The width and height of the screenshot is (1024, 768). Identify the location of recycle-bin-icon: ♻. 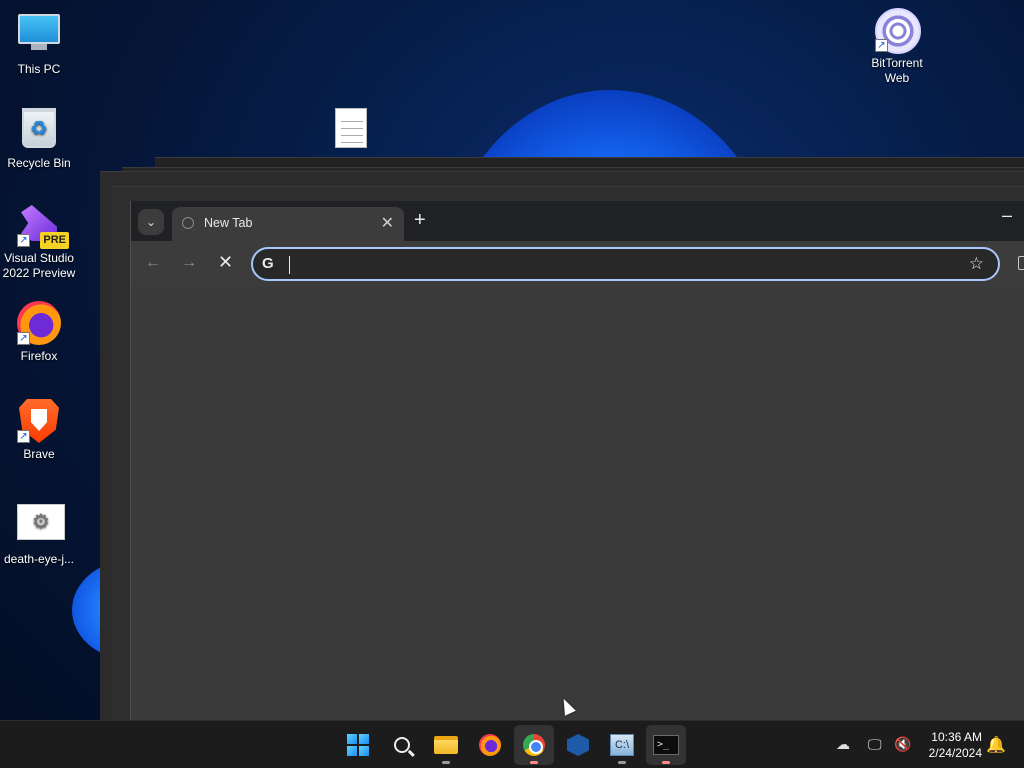
(39, 130).